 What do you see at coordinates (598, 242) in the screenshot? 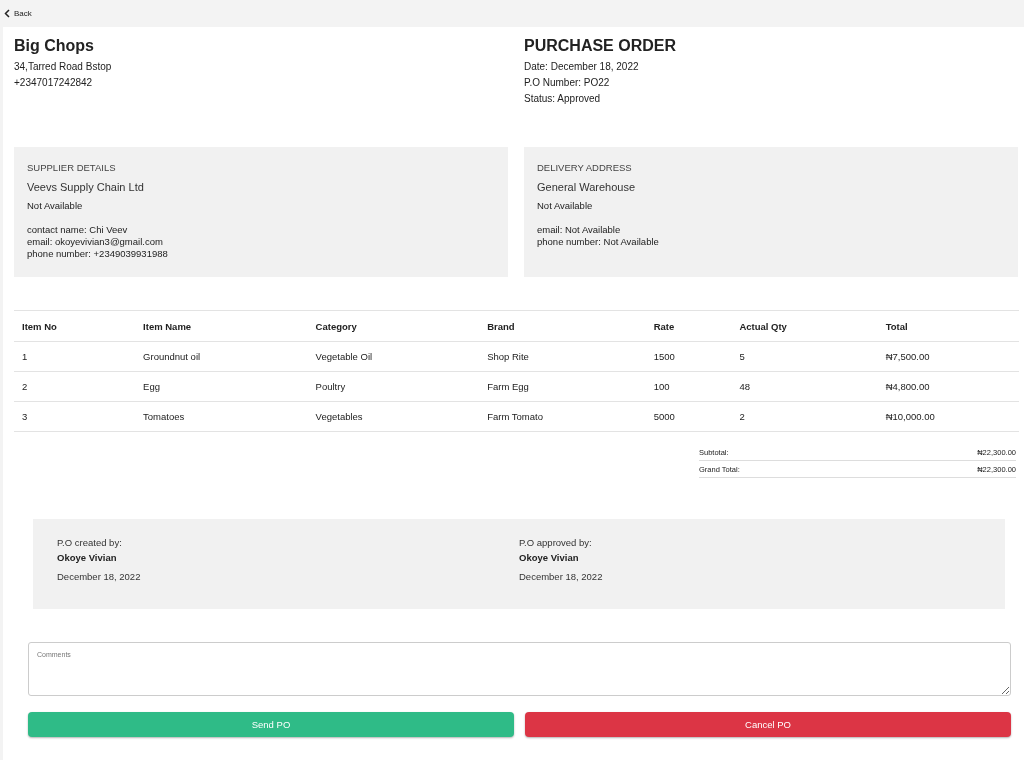
I see `card-detail: phone number: Not Available` at bounding box center [598, 242].